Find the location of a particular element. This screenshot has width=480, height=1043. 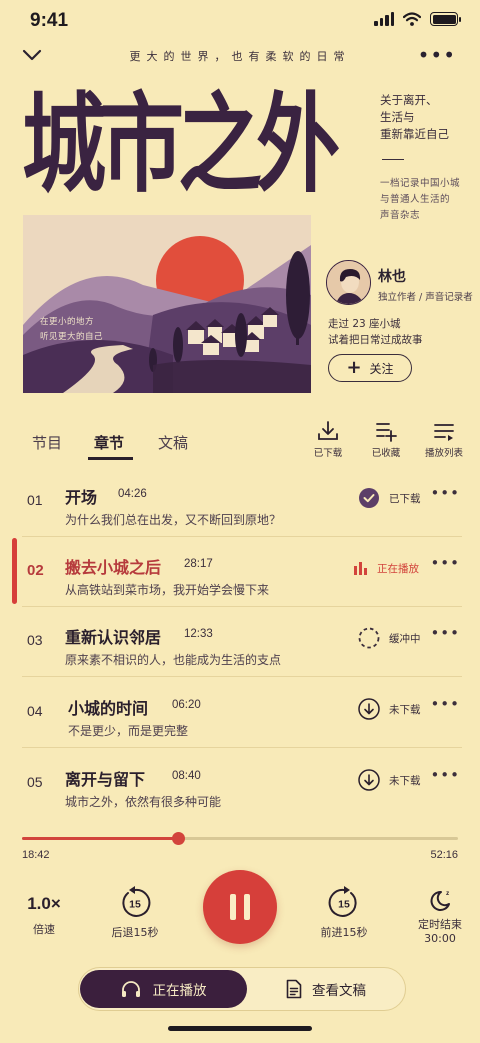

author-name: 林也 is located at coordinates (392, 277).